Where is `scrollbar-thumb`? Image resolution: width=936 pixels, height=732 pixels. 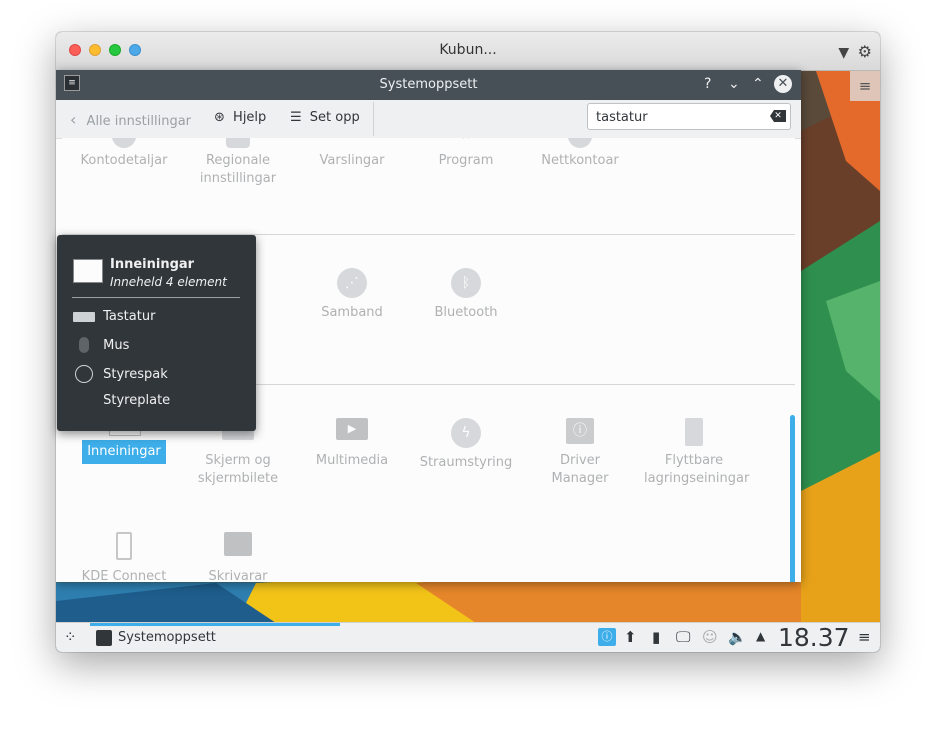
scrollbar-thumb is located at coordinates (792, 498).